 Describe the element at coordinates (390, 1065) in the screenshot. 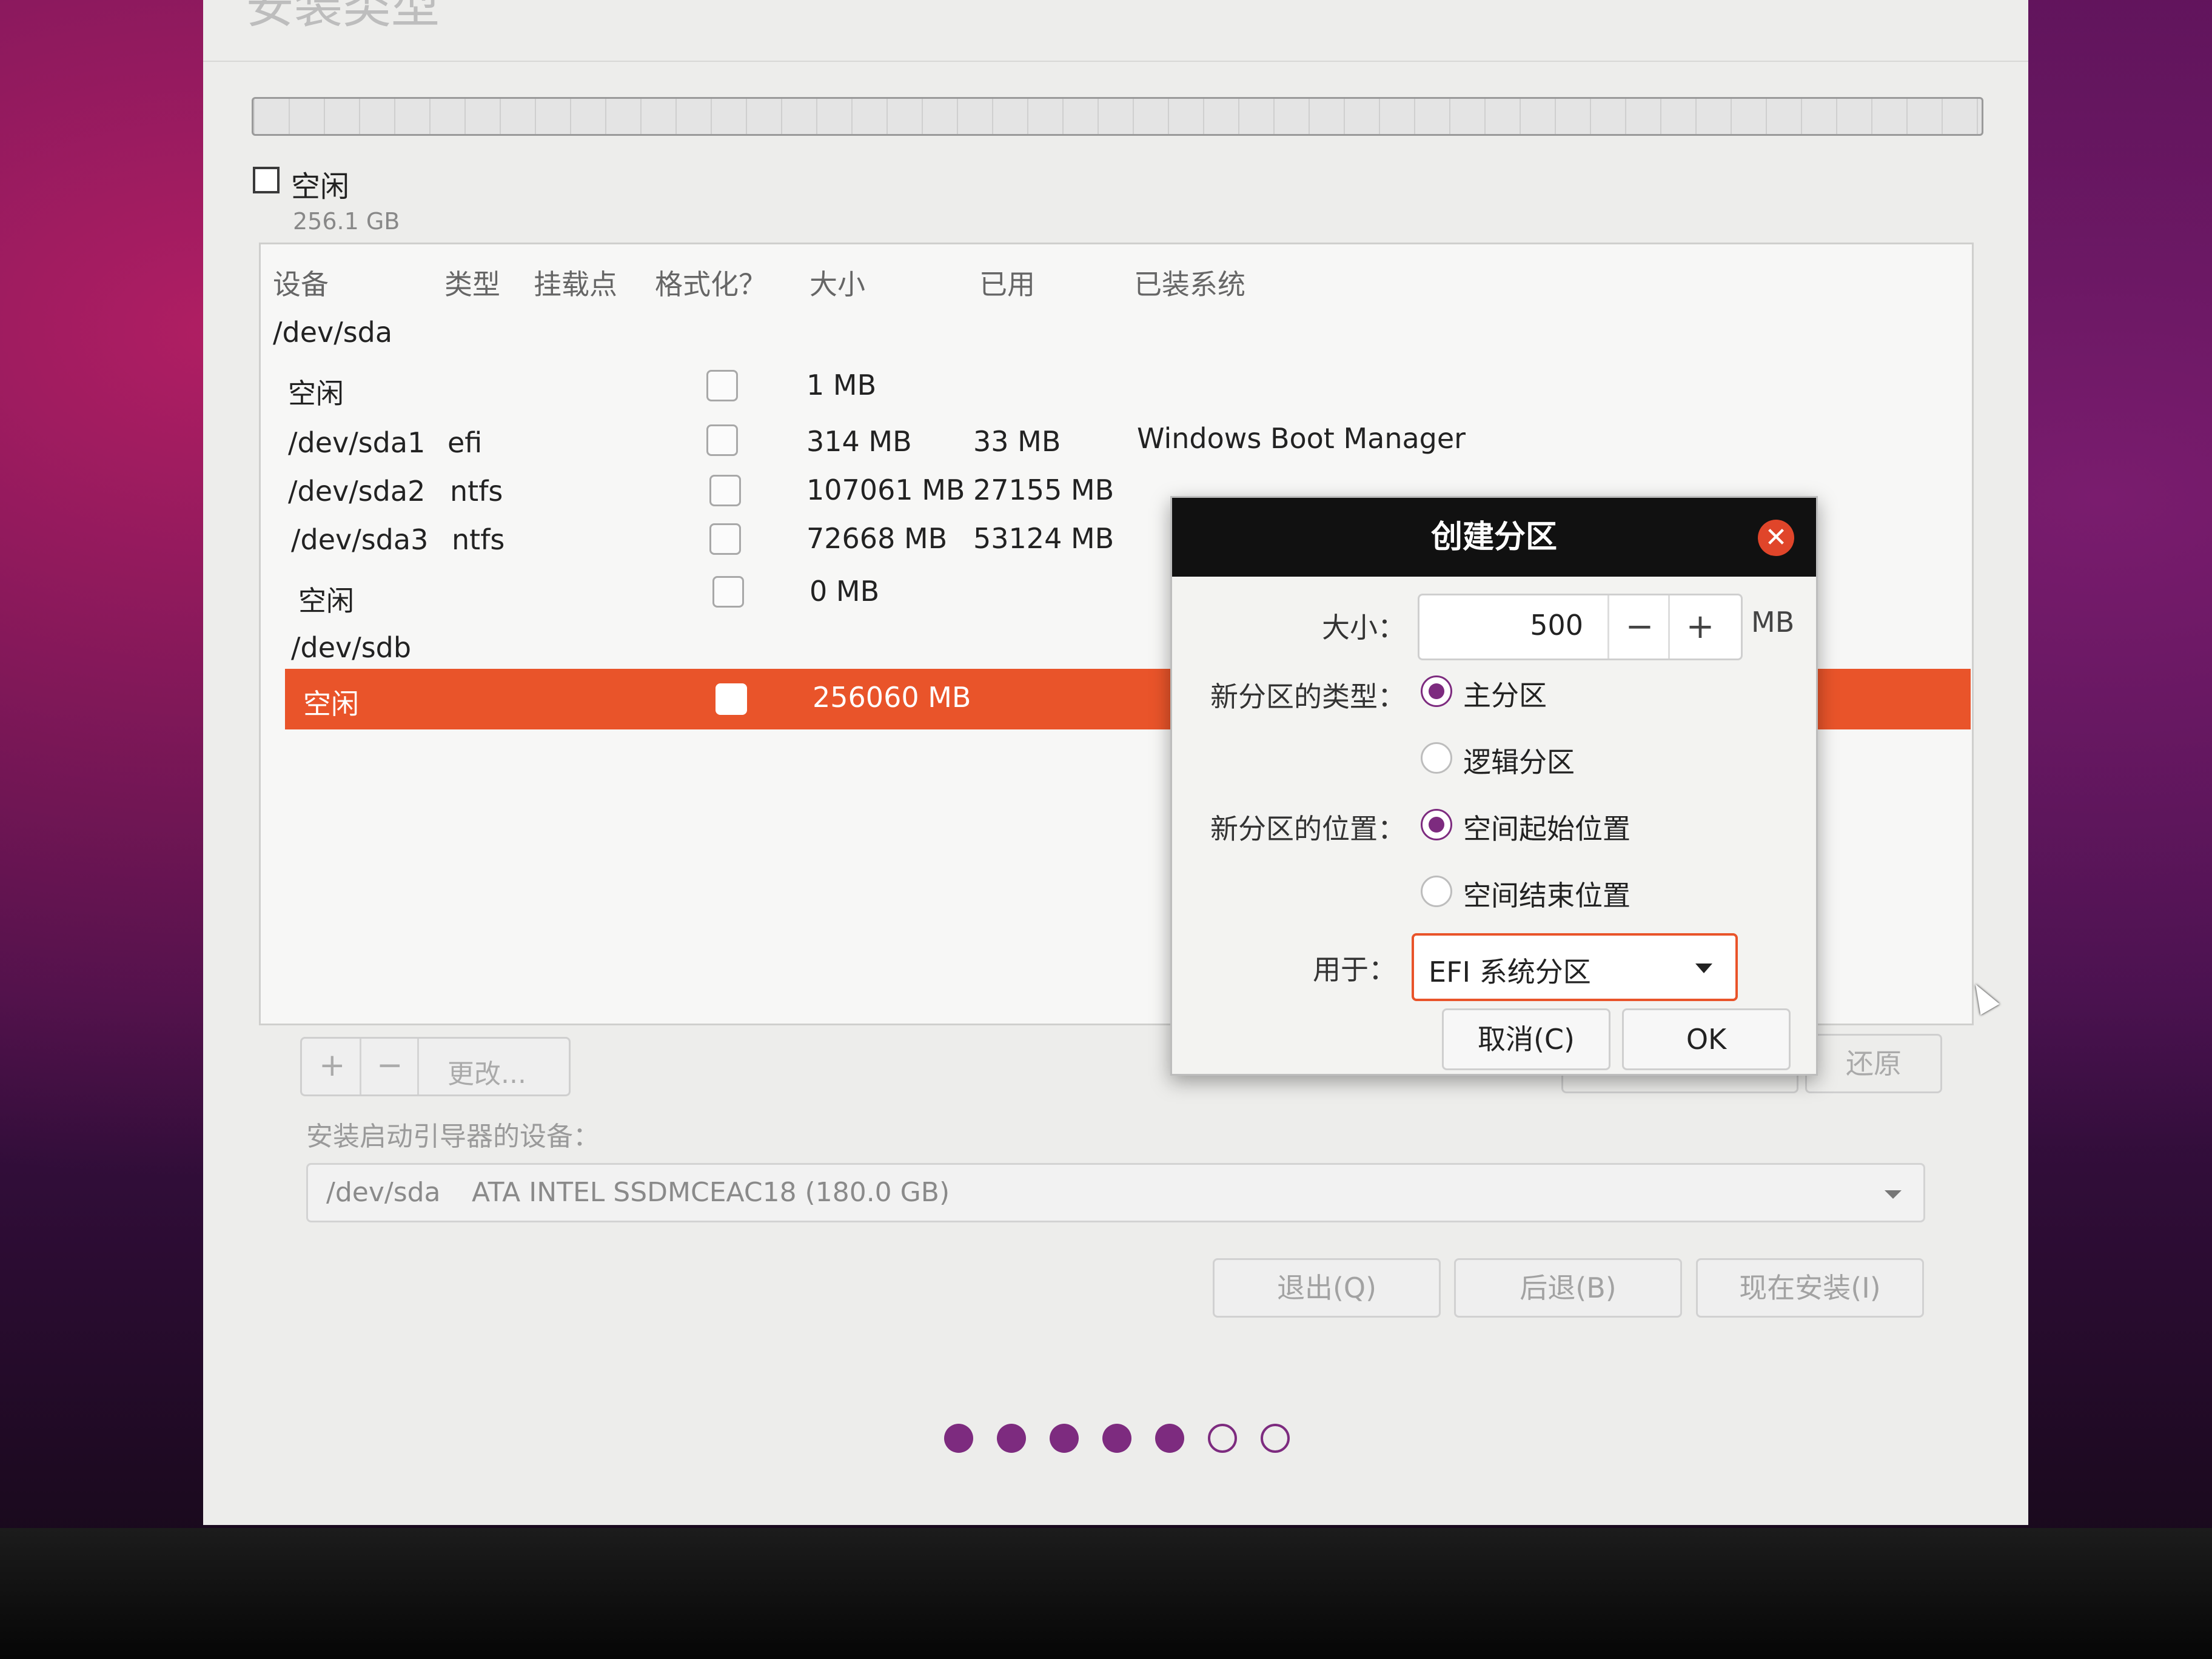

I see `remove-partition-button: −` at that location.